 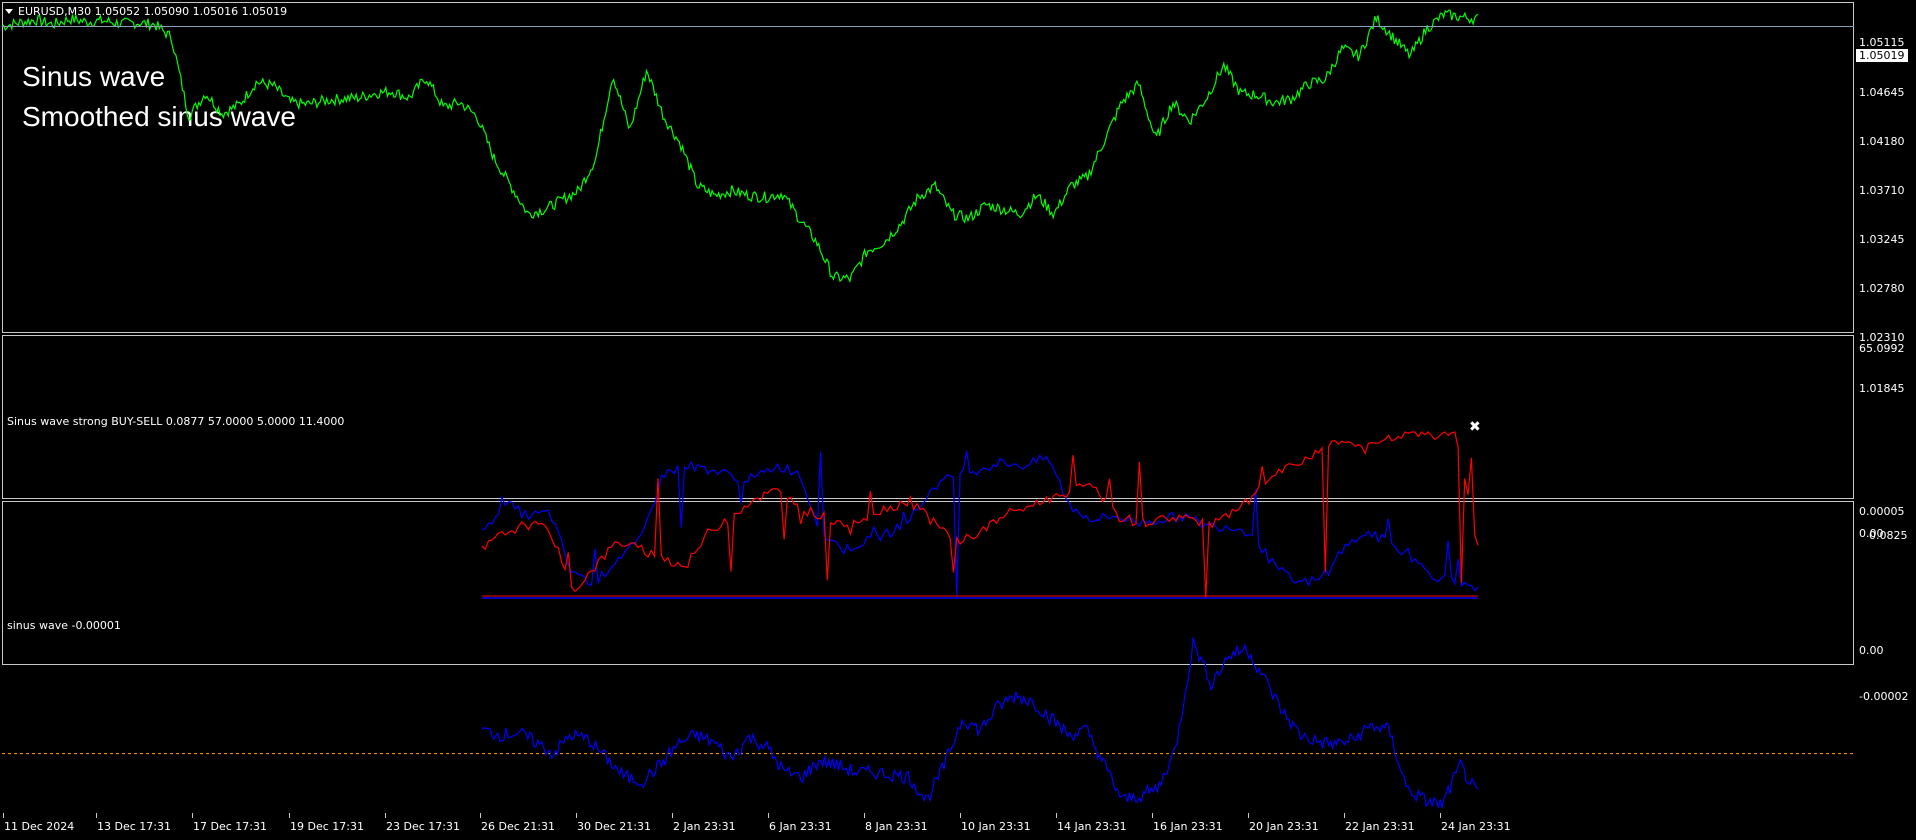 I want to click on sell-strength-line, so click(x=980, y=514).